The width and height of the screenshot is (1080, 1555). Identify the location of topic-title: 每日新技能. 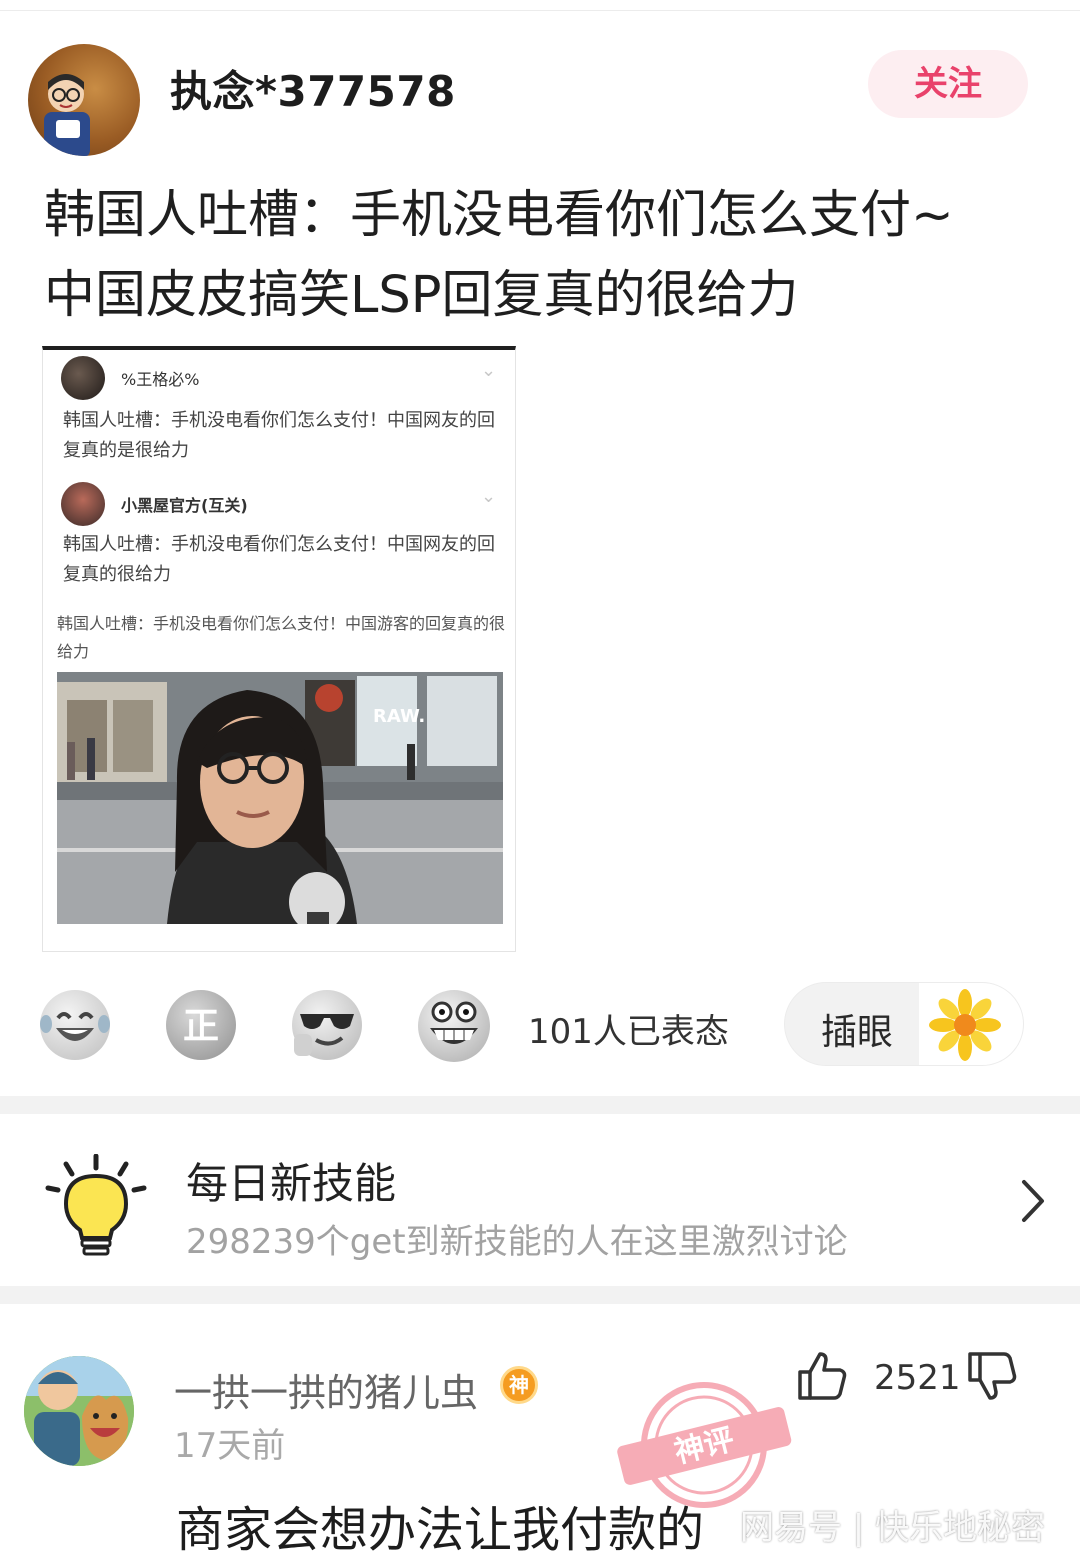
(291, 1183).